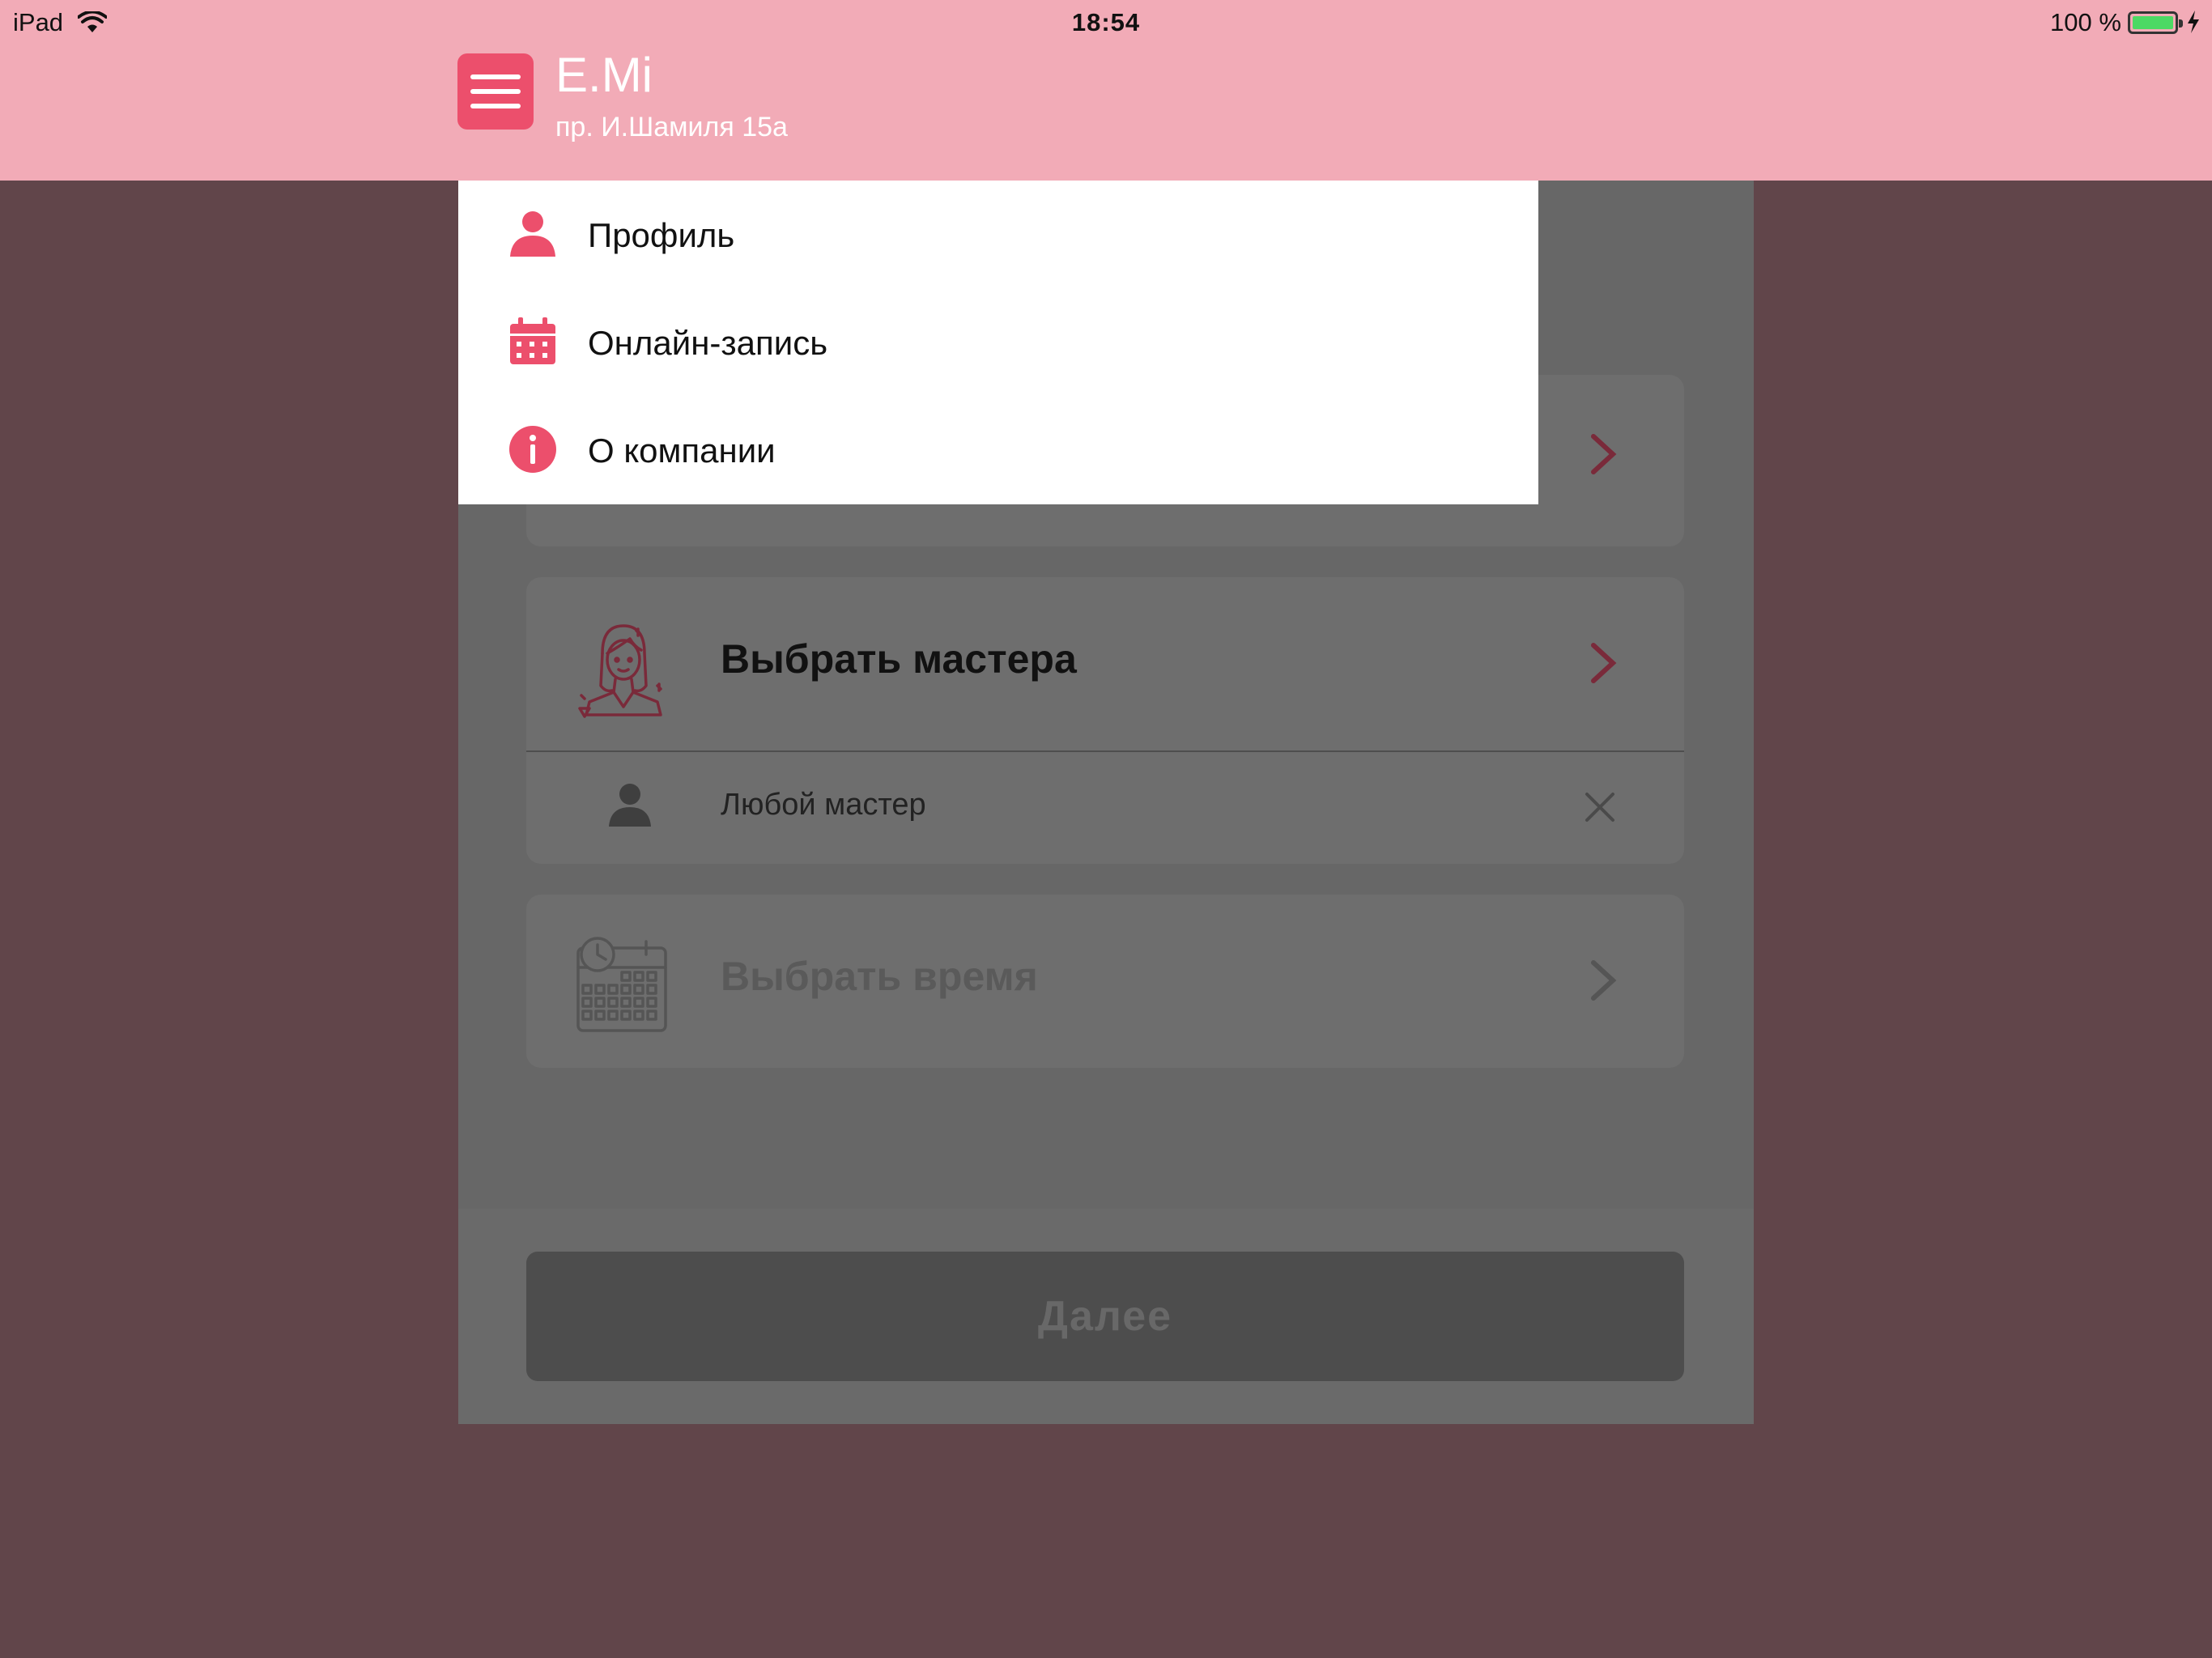 The width and height of the screenshot is (2212, 1658). I want to click on close-icon, so click(1600, 807).